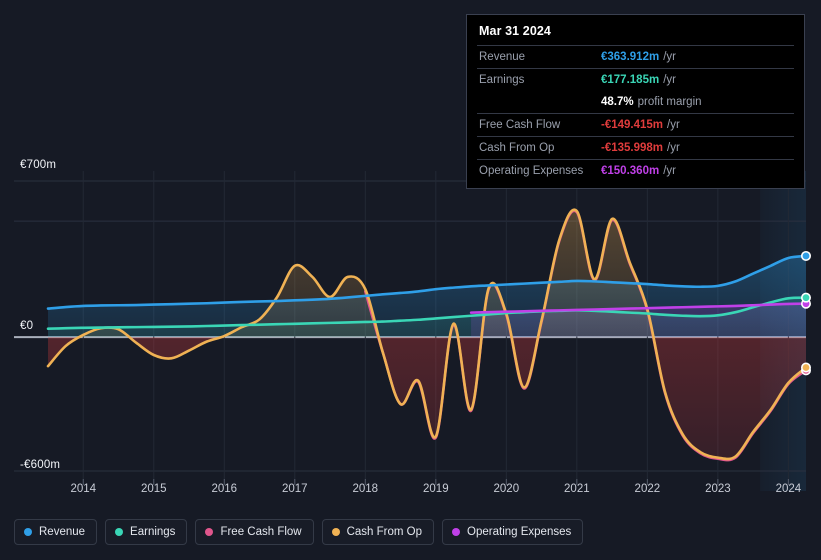 The height and width of the screenshot is (560, 821). Describe the element at coordinates (531, 171) in the screenshot. I see `tooltip-row-label: Operating Expenses` at that location.